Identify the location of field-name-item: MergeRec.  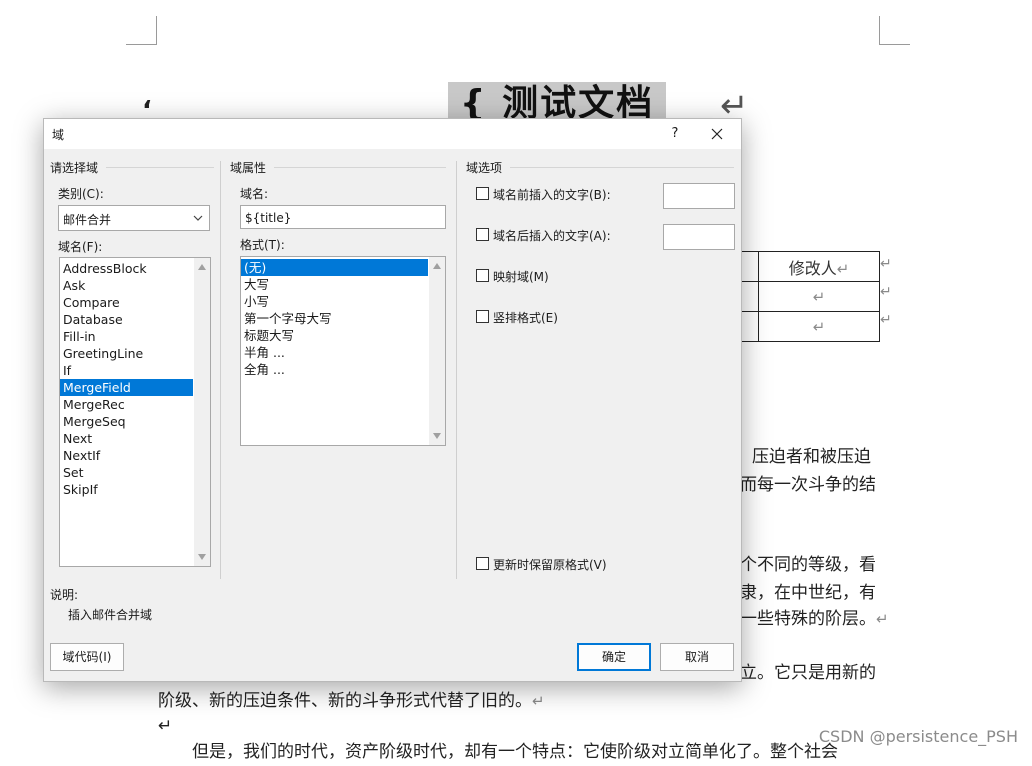
(126, 404).